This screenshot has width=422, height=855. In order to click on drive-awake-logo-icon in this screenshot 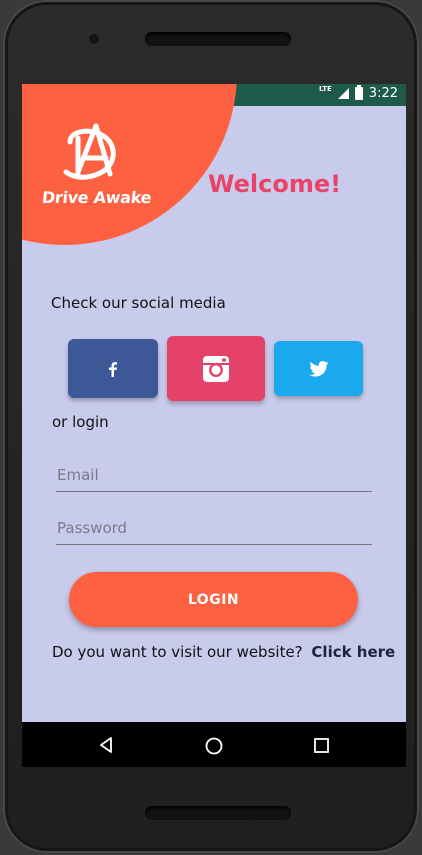, I will do `click(89, 151)`.